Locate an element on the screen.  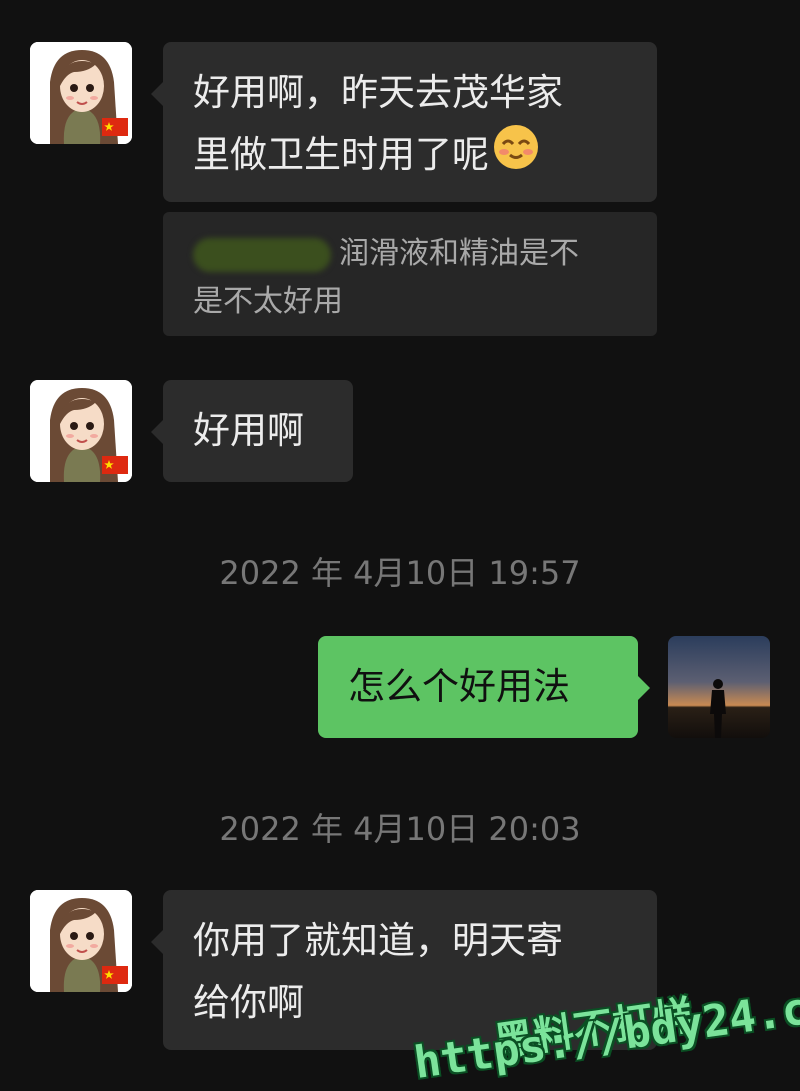
message-bubble-outgoing: 怎么个好用法 is located at coordinates (484, 687).